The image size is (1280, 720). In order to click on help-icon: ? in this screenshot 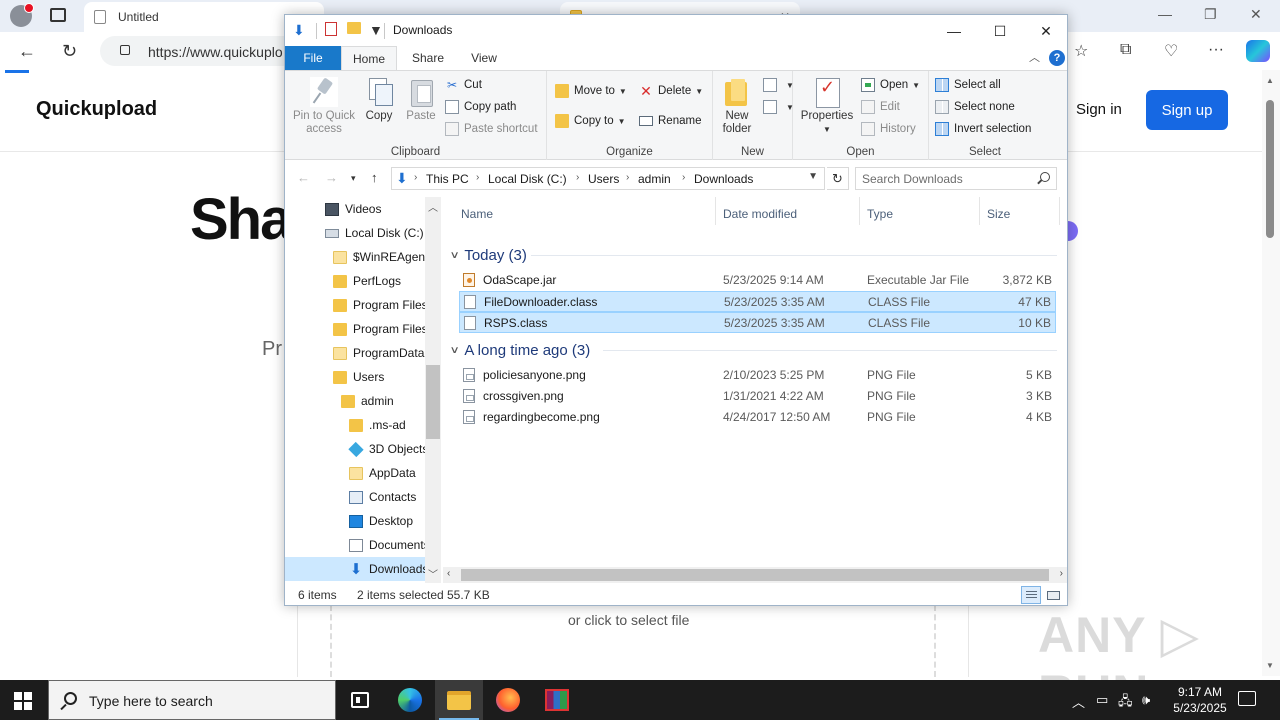, I will do `click(1057, 58)`.